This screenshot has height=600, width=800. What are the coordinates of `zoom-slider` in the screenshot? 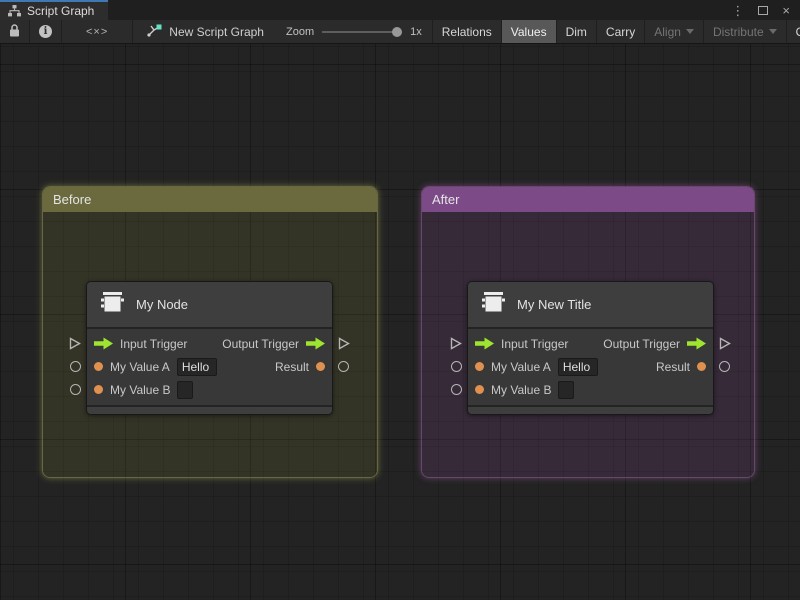 It's located at (362, 31).